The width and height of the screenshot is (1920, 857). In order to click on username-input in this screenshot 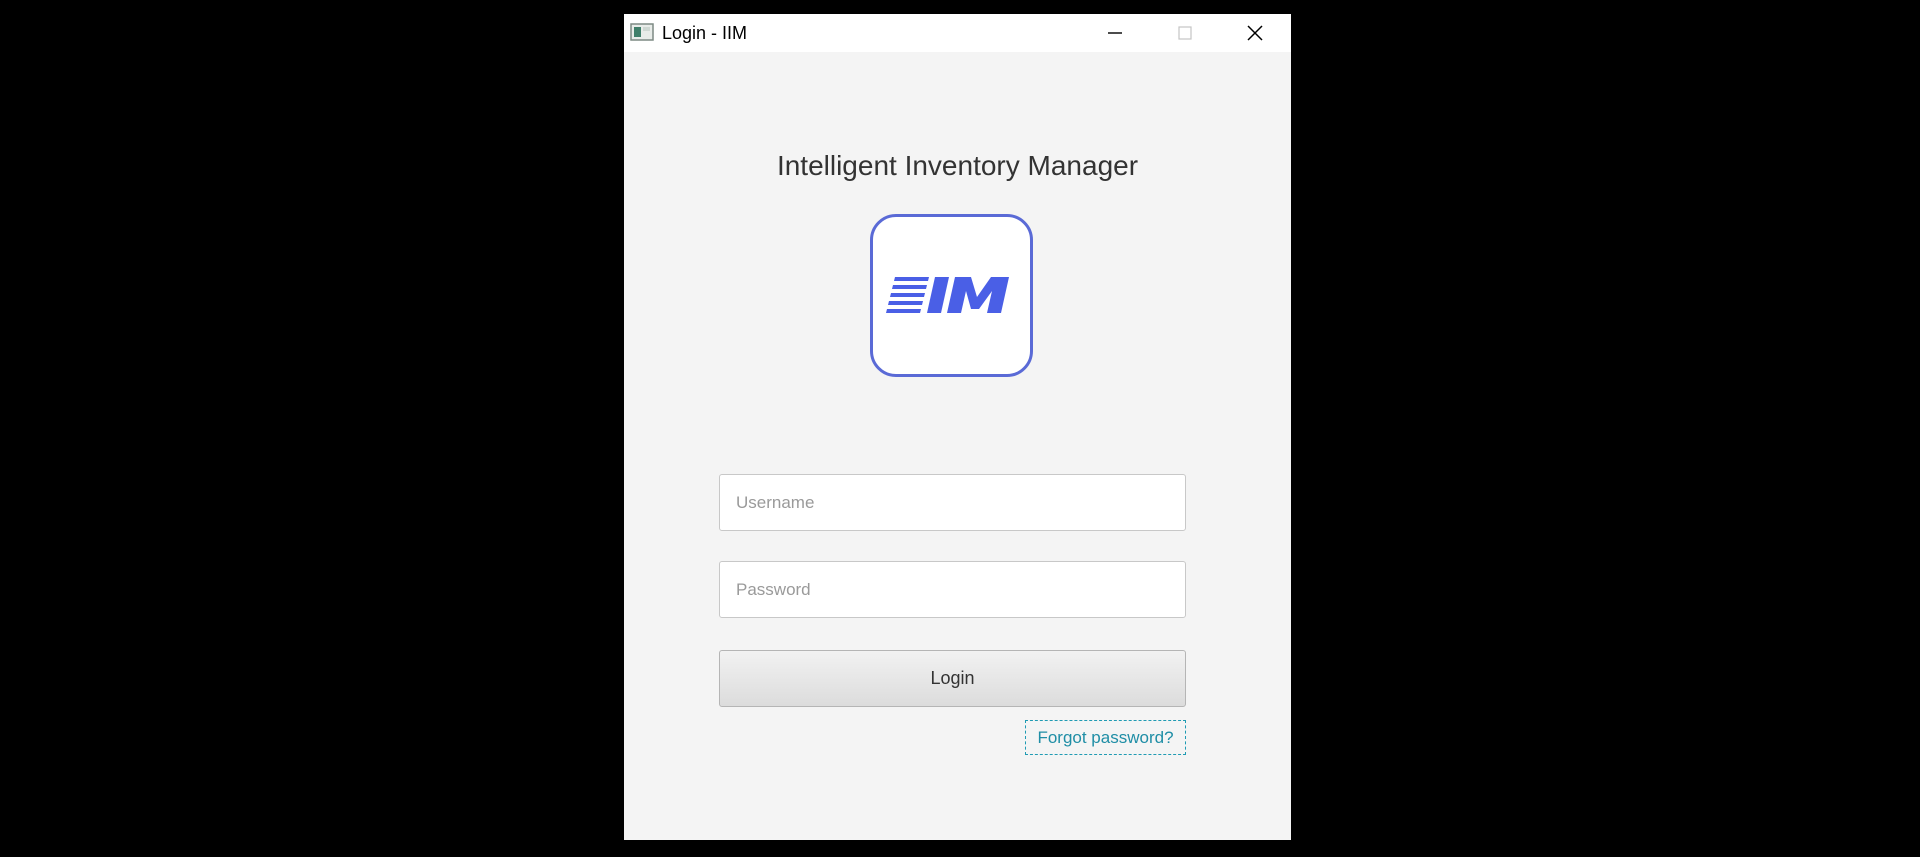, I will do `click(952, 502)`.